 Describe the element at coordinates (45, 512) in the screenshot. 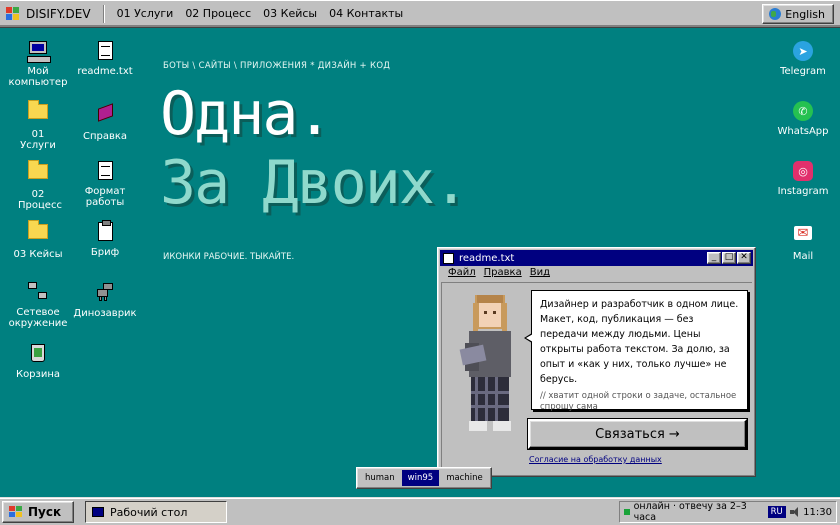

I see `start-label: Пуск` at that location.